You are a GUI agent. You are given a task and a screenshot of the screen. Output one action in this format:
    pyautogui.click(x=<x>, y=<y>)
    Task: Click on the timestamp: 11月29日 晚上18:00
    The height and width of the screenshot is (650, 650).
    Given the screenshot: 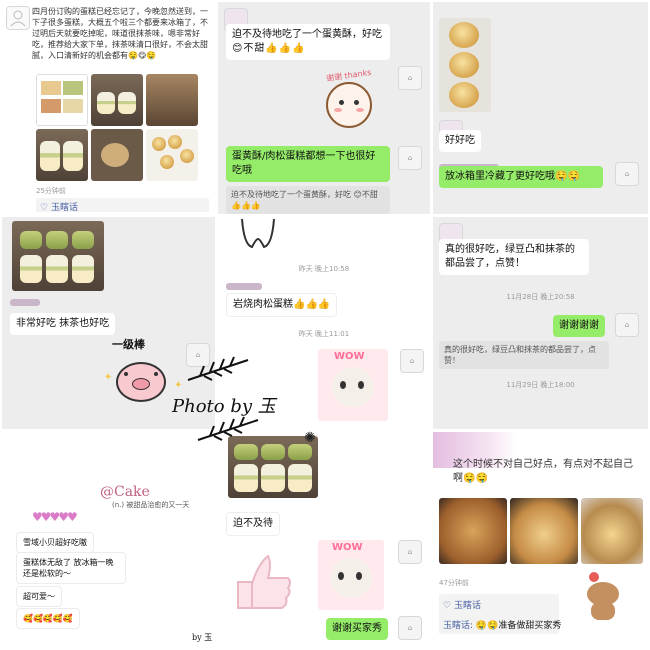 What is the action you would take?
    pyautogui.click(x=540, y=385)
    